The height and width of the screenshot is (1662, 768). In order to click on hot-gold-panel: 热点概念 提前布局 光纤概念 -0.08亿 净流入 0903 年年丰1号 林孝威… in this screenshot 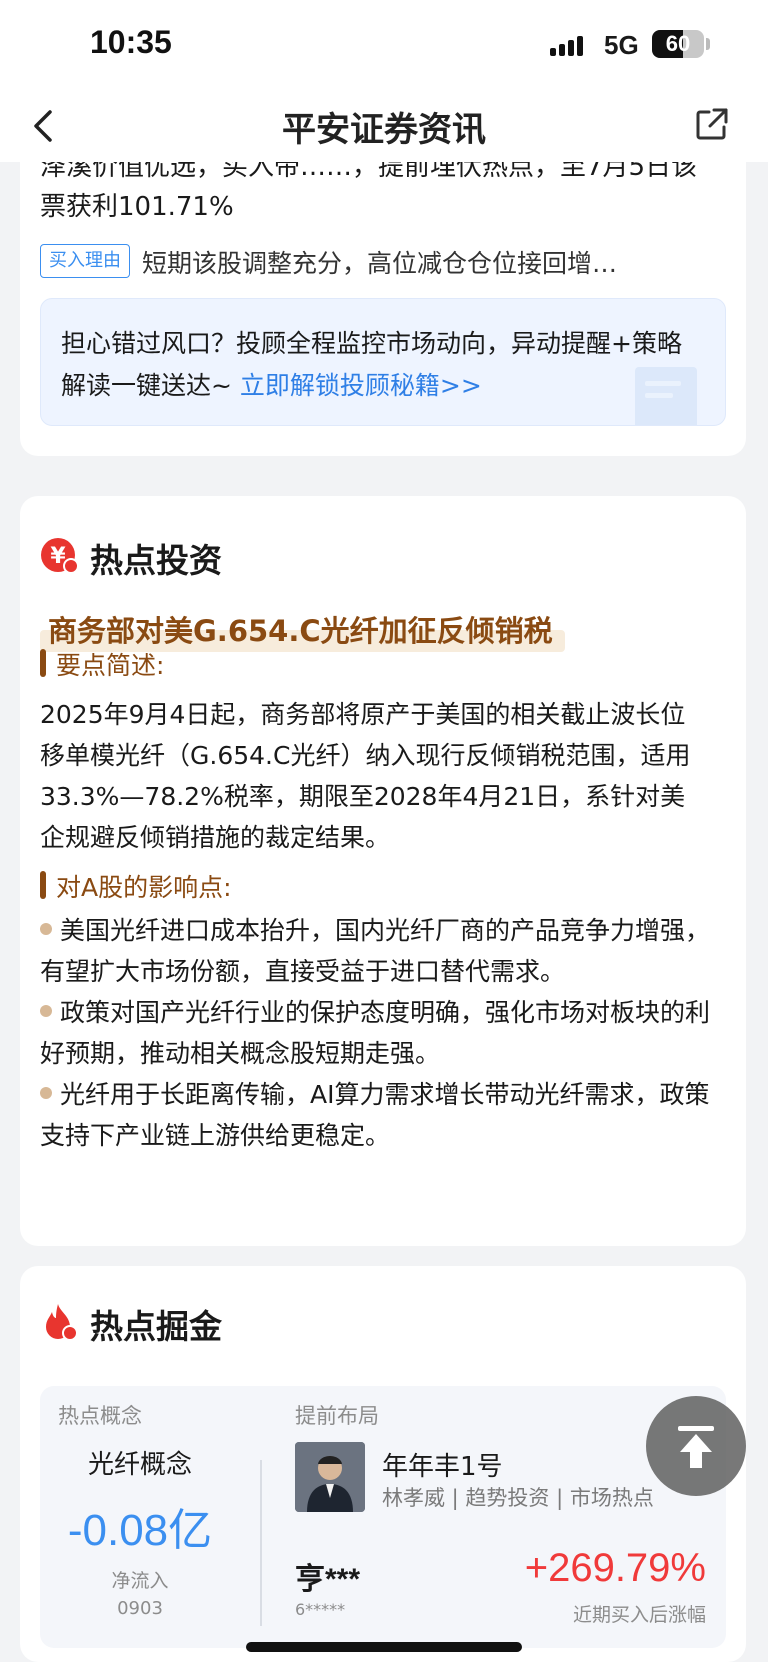, I will do `click(383, 1517)`.